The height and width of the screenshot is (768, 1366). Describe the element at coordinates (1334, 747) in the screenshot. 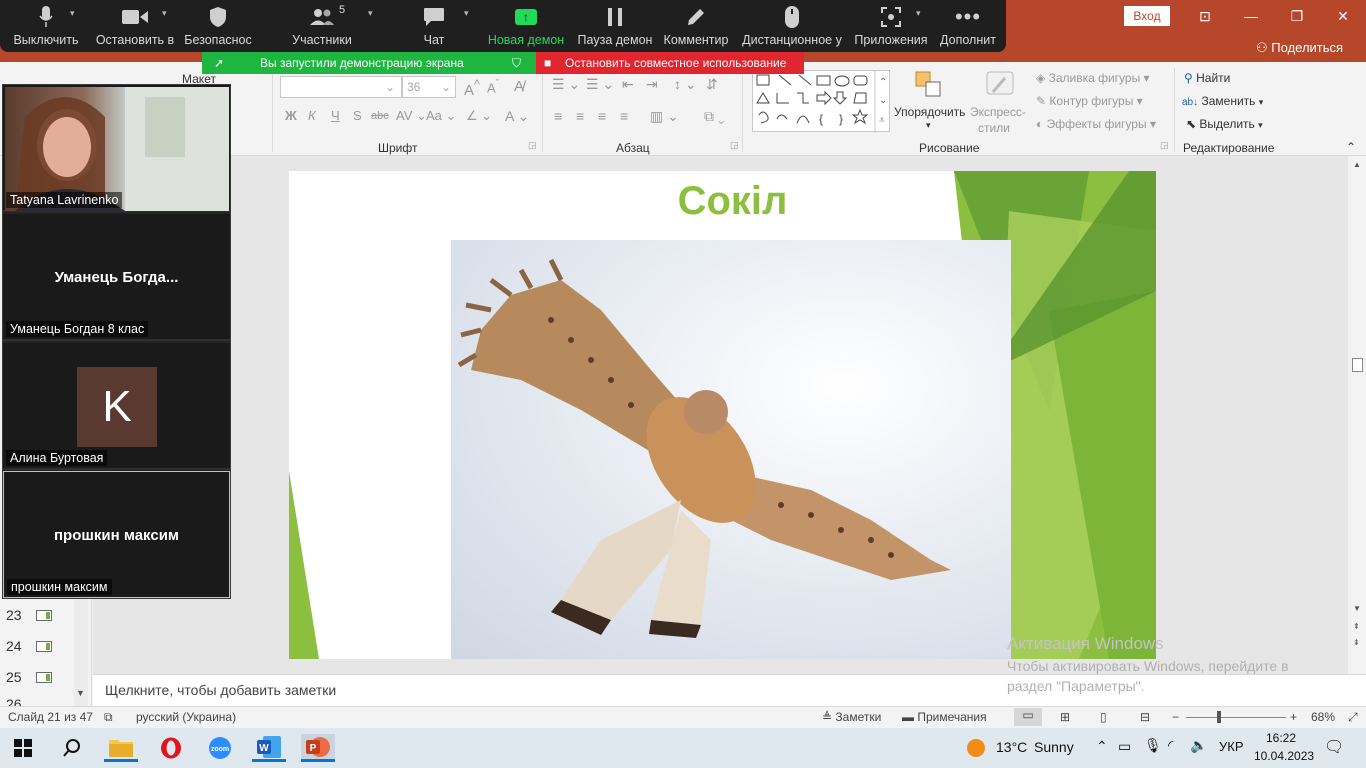

I see `notifications-icon: 🗨` at that location.